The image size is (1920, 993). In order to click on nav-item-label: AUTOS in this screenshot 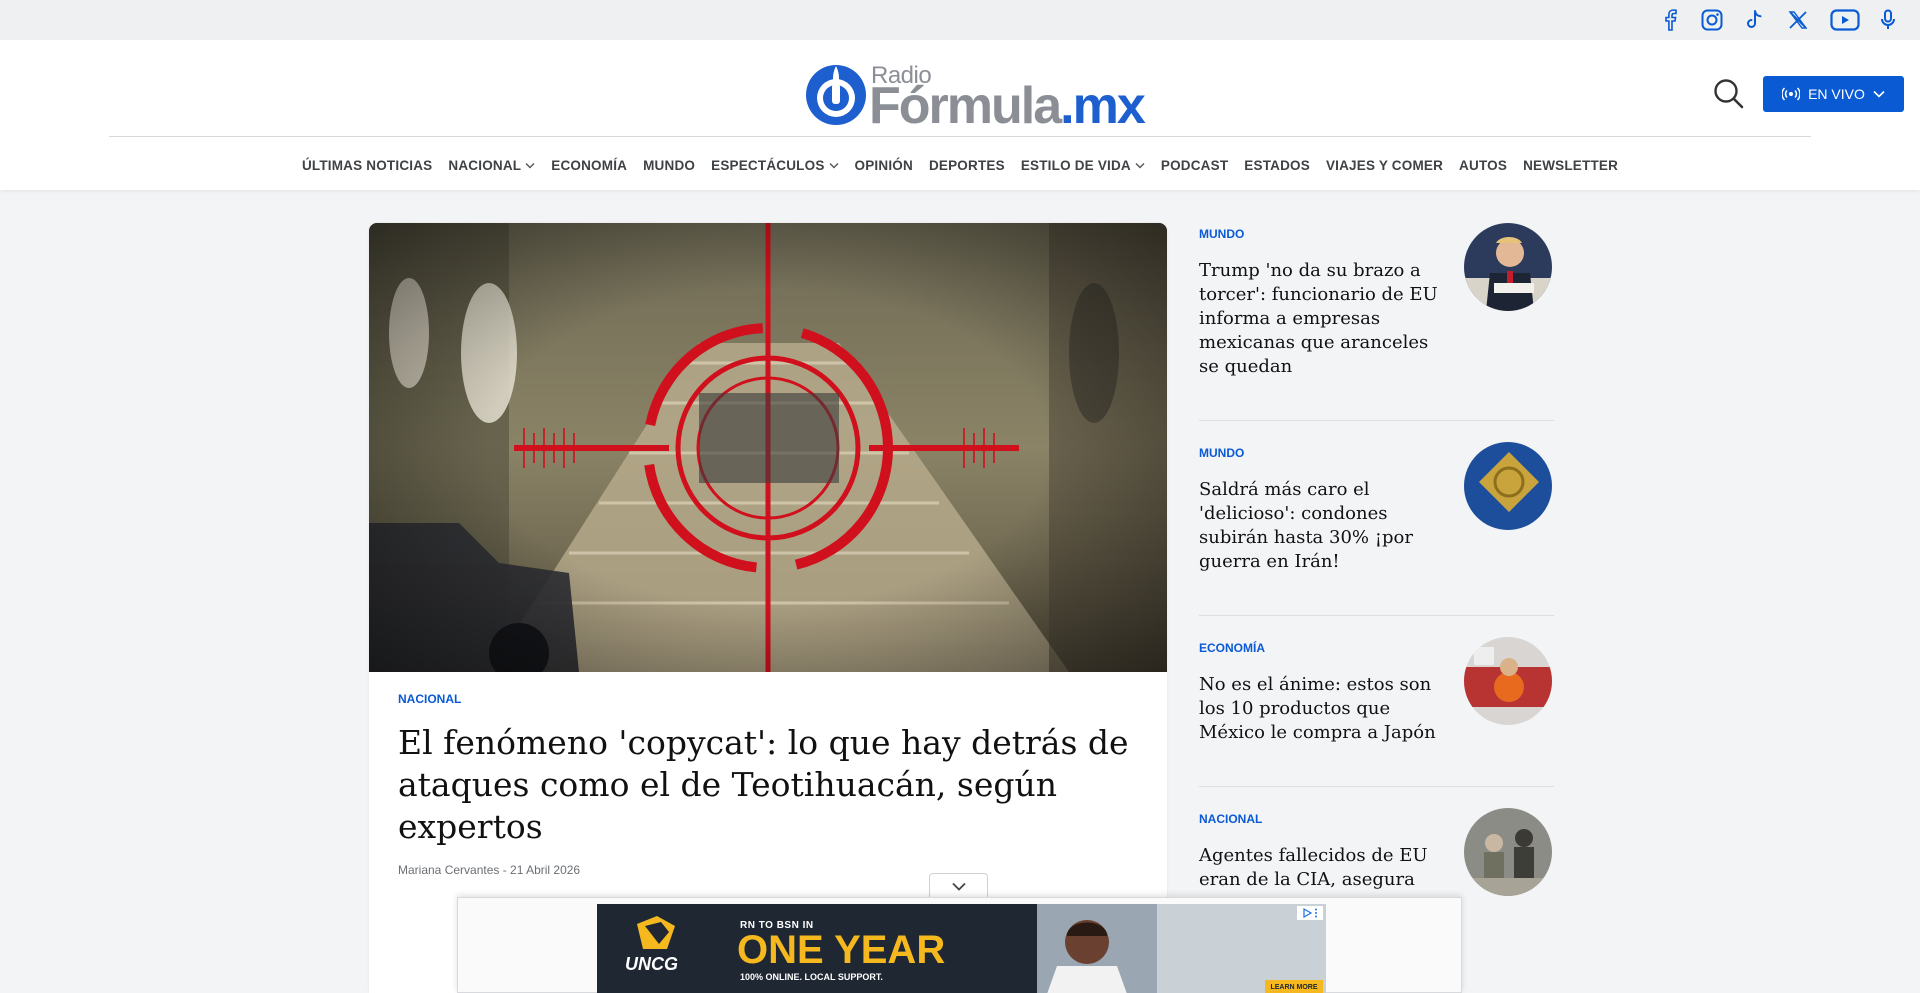, I will do `click(1483, 165)`.